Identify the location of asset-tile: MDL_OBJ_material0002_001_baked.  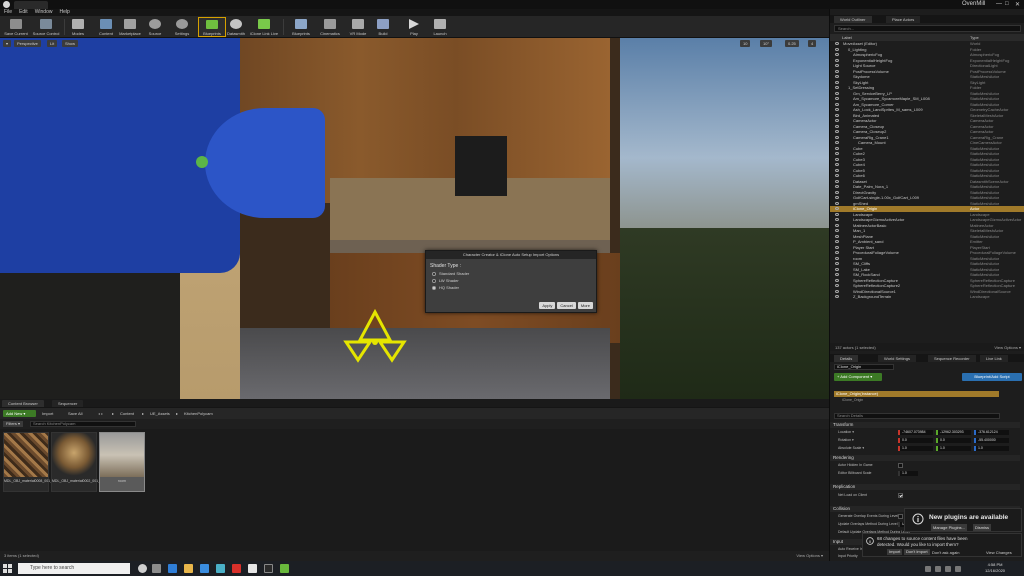
(80, 462).